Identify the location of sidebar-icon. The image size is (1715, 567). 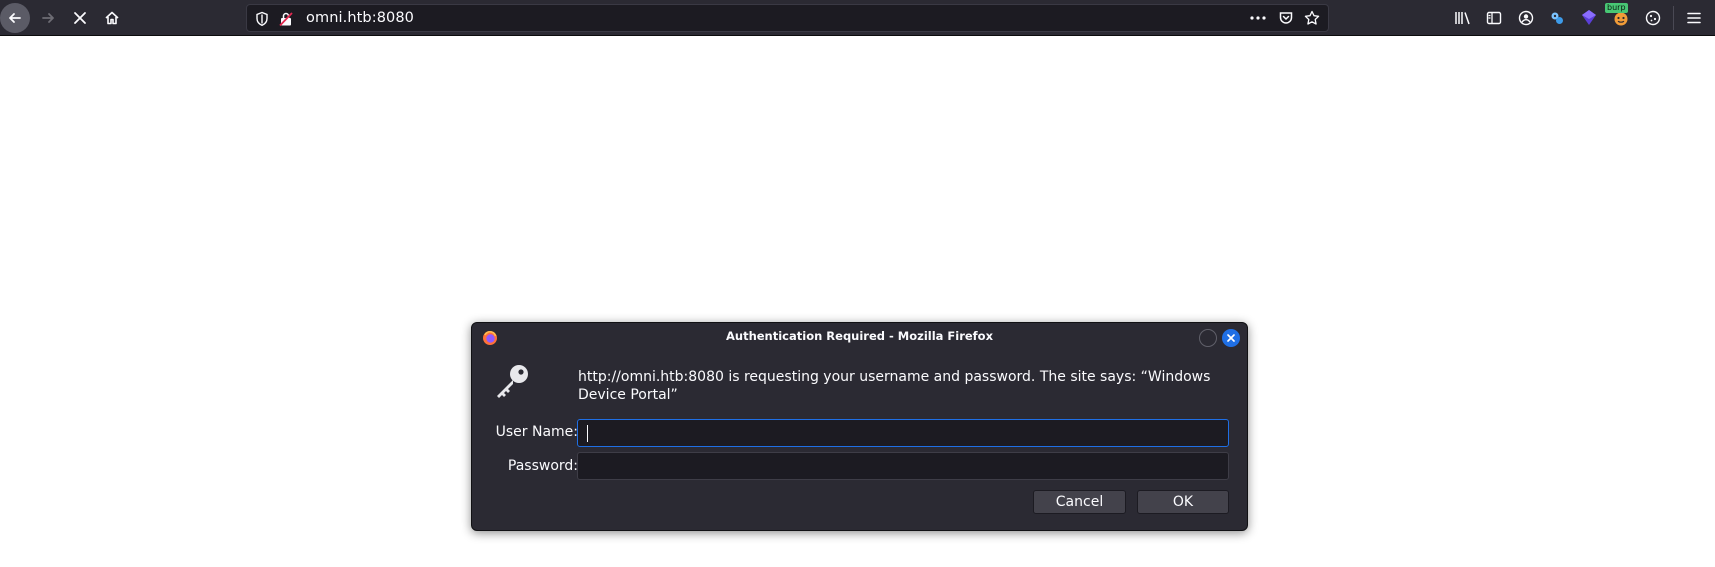
(1494, 18).